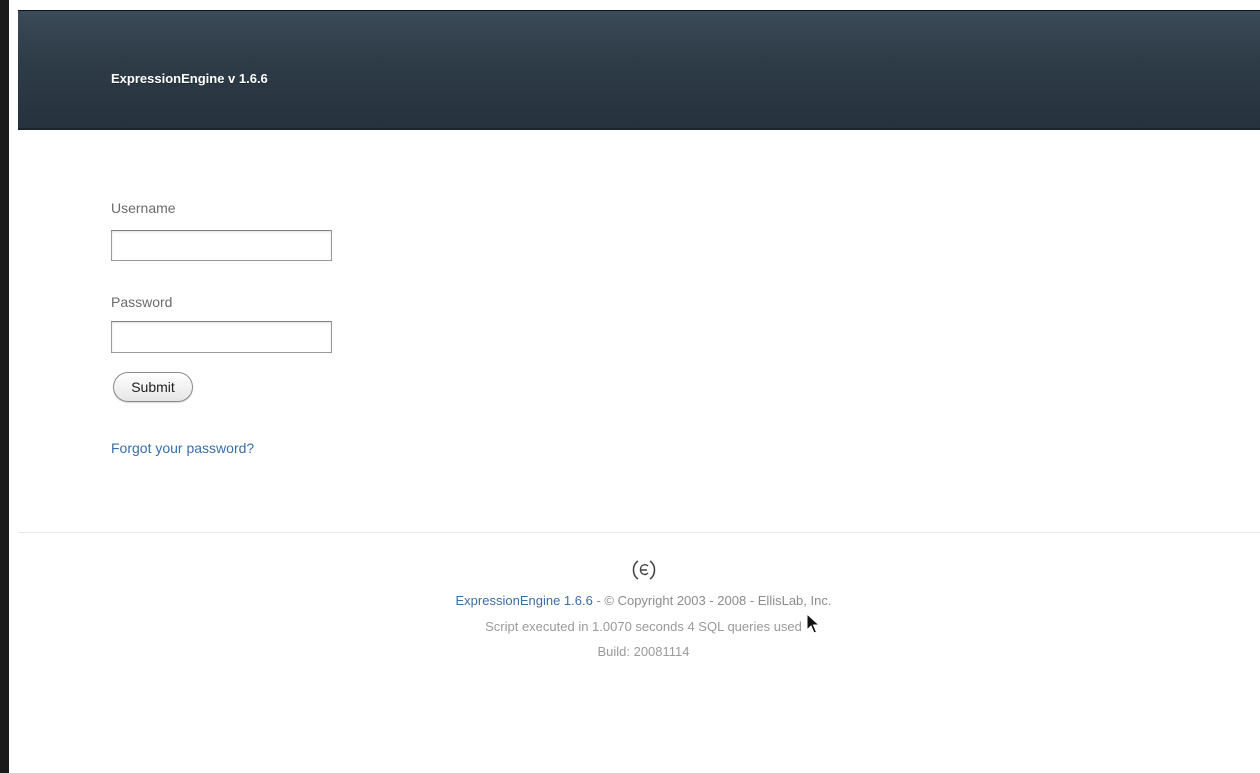  What do you see at coordinates (643, 651) in the screenshot?
I see `build-info: Build: 20081114` at bounding box center [643, 651].